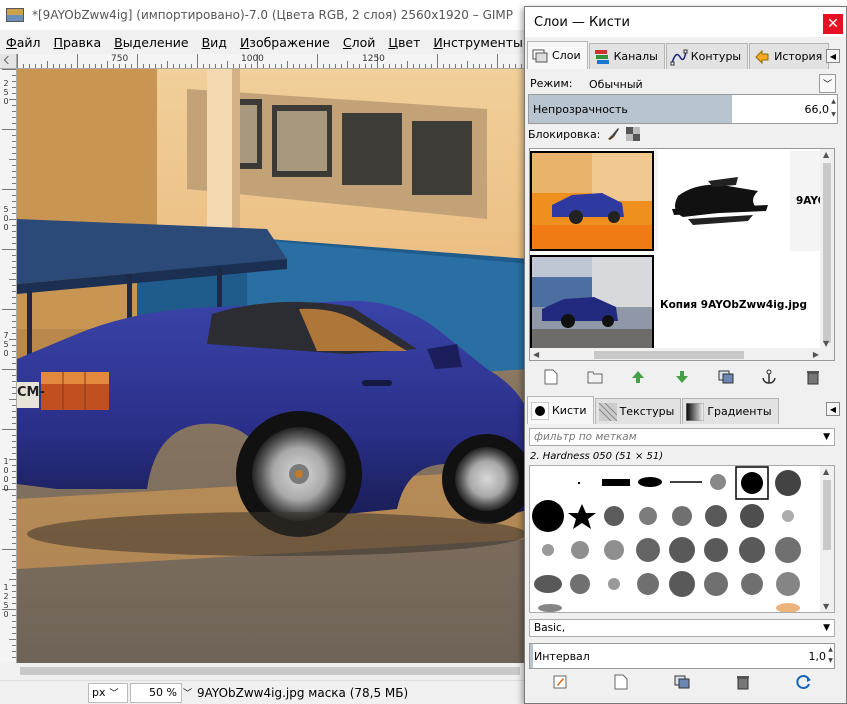 This screenshot has height=704, width=847. Describe the element at coordinates (683, 109) in the screenshot. I see `opacity-scale: Непрозрачность 66,0 ▲ ▼` at that location.